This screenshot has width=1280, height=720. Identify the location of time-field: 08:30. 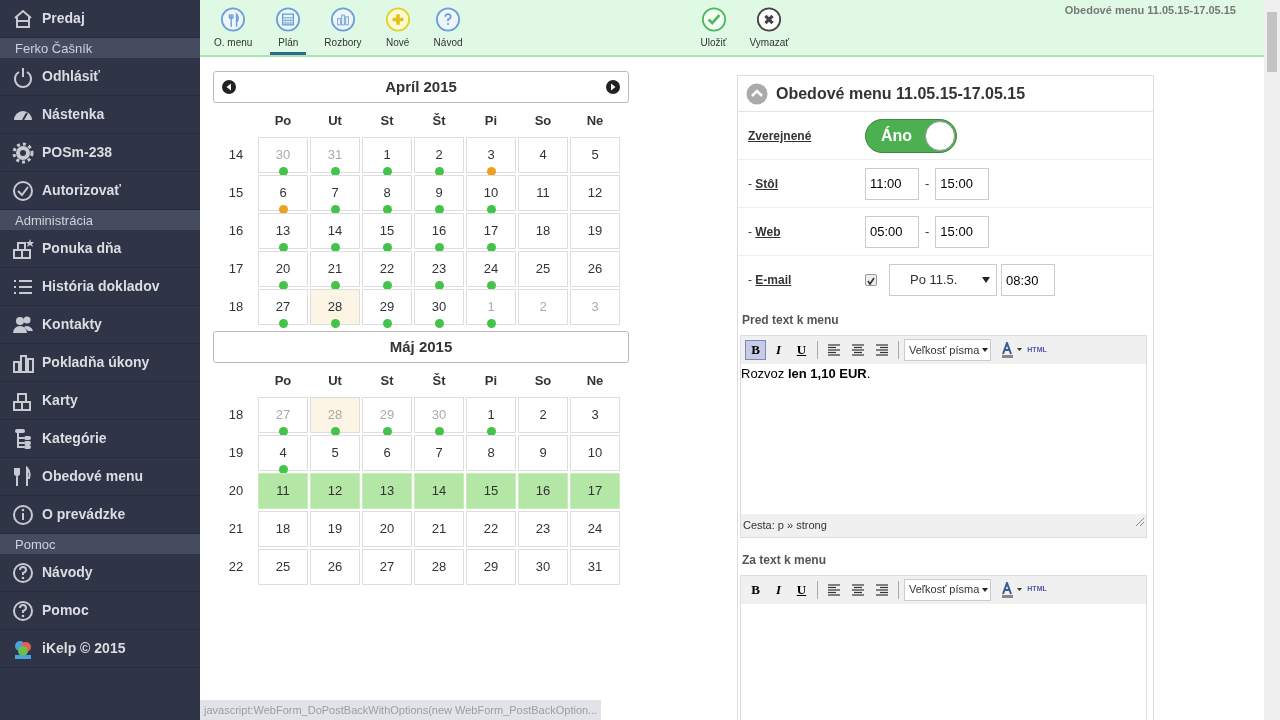
(1028, 280).